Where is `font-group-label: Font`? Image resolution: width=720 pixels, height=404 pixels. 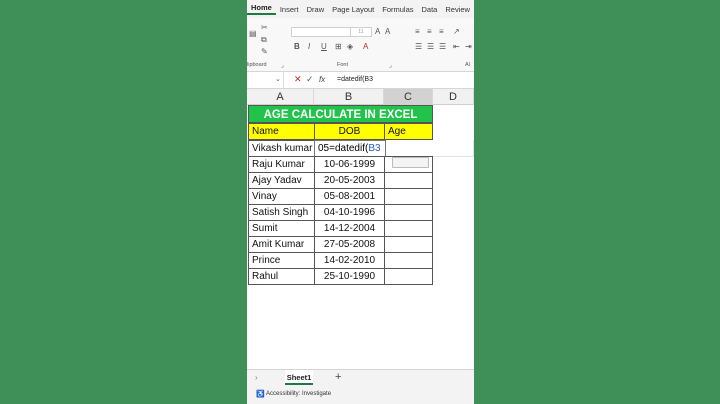
font-group-label: Font is located at coordinates (343, 65).